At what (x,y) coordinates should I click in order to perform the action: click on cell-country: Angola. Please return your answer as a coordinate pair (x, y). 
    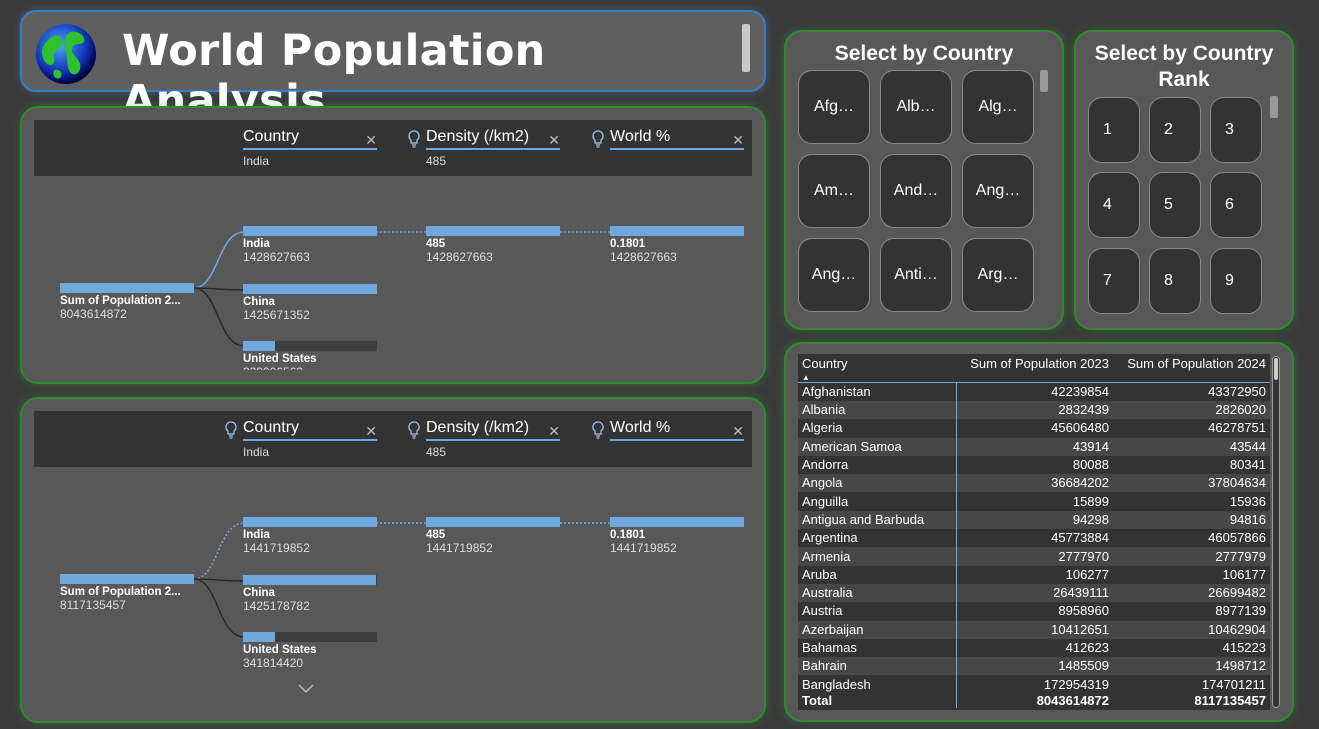
    Looking at the image, I should click on (877, 483).